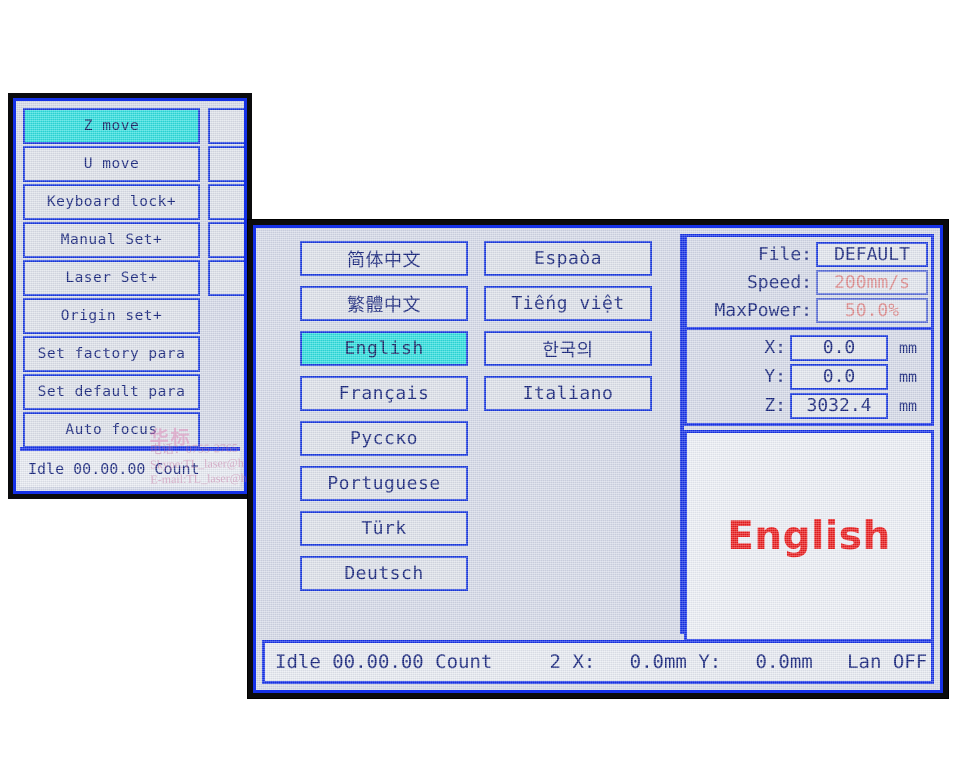 This screenshot has height=767, width=960. I want to click on language-cell-4: English, so click(384, 348).